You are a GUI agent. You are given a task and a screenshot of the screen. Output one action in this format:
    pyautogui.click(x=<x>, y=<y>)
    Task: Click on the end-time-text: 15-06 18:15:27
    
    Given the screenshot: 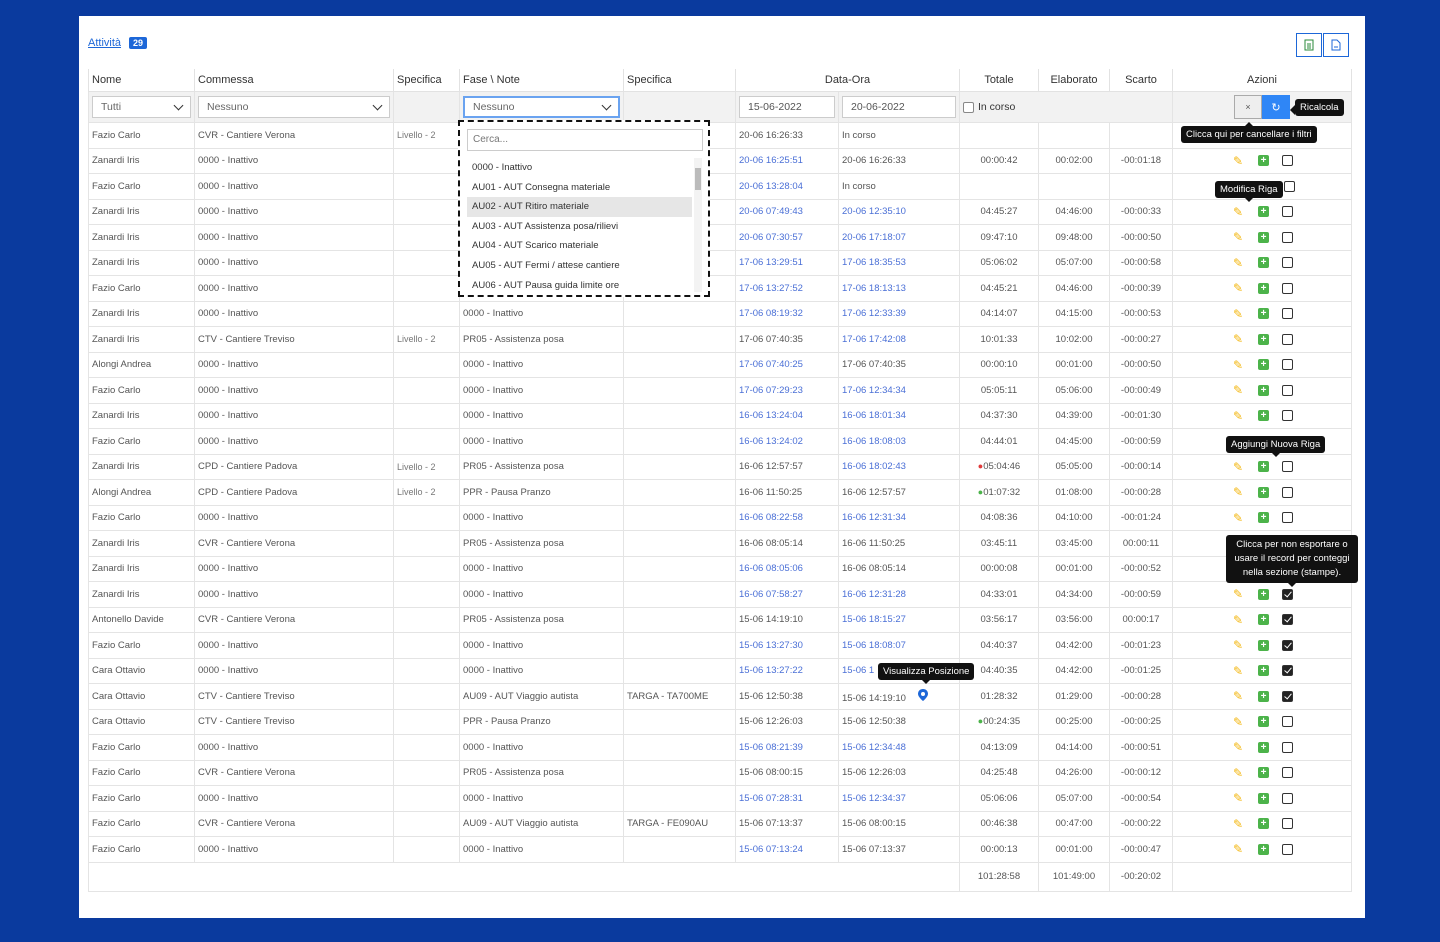 What is the action you would take?
    pyautogui.click(x=874, y=619)
    